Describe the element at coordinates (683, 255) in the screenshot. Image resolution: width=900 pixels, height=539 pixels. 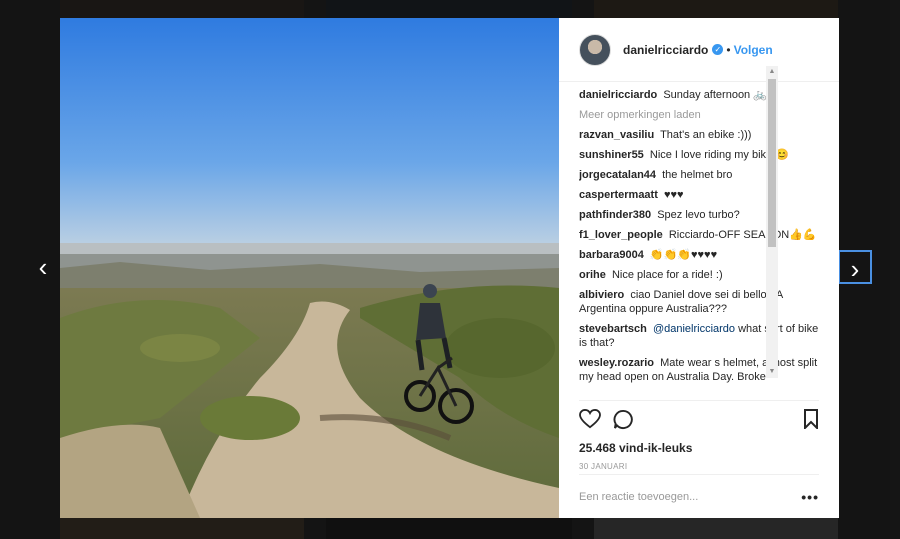
I see `comment-text: 👏👏👏♥♥♥♥` at that location.